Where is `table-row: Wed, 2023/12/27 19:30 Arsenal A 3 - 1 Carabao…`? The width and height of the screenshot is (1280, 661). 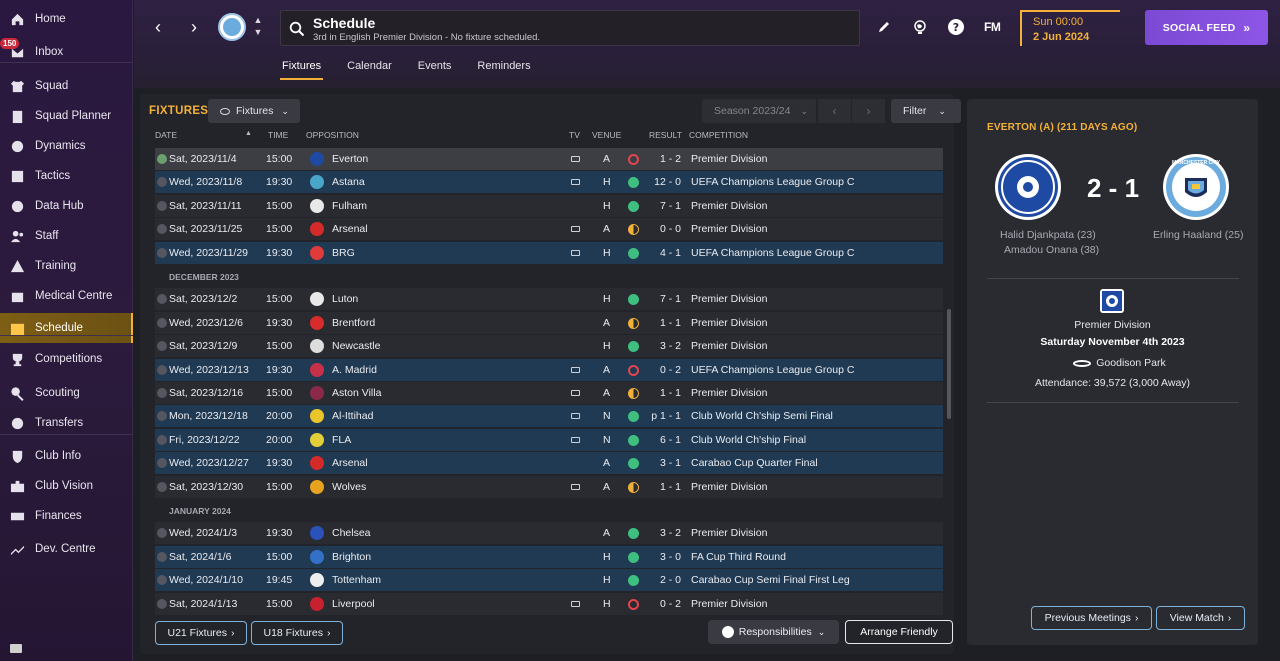
table-row: Wed, 2023/12/27 19:30 Arsenal A 3 - 1 Carabao… is located at coordinates (549, 463).